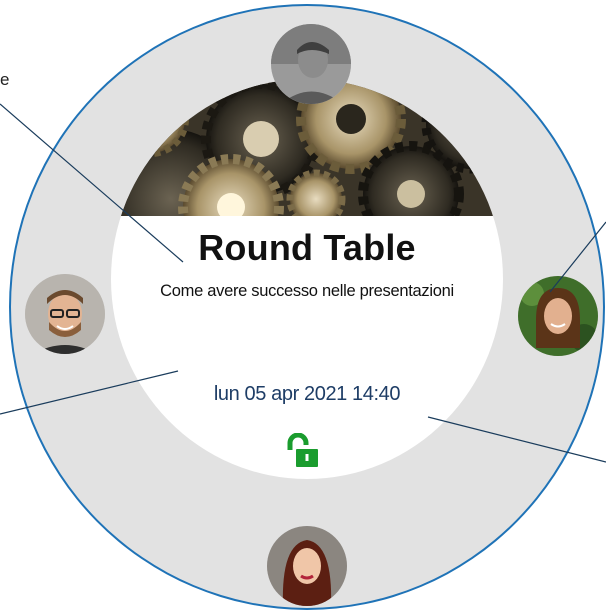  What do you see at coordinates (307, 247) in the screenshot?
I see `event-title: Round Table` at bounding box center [307, 247].